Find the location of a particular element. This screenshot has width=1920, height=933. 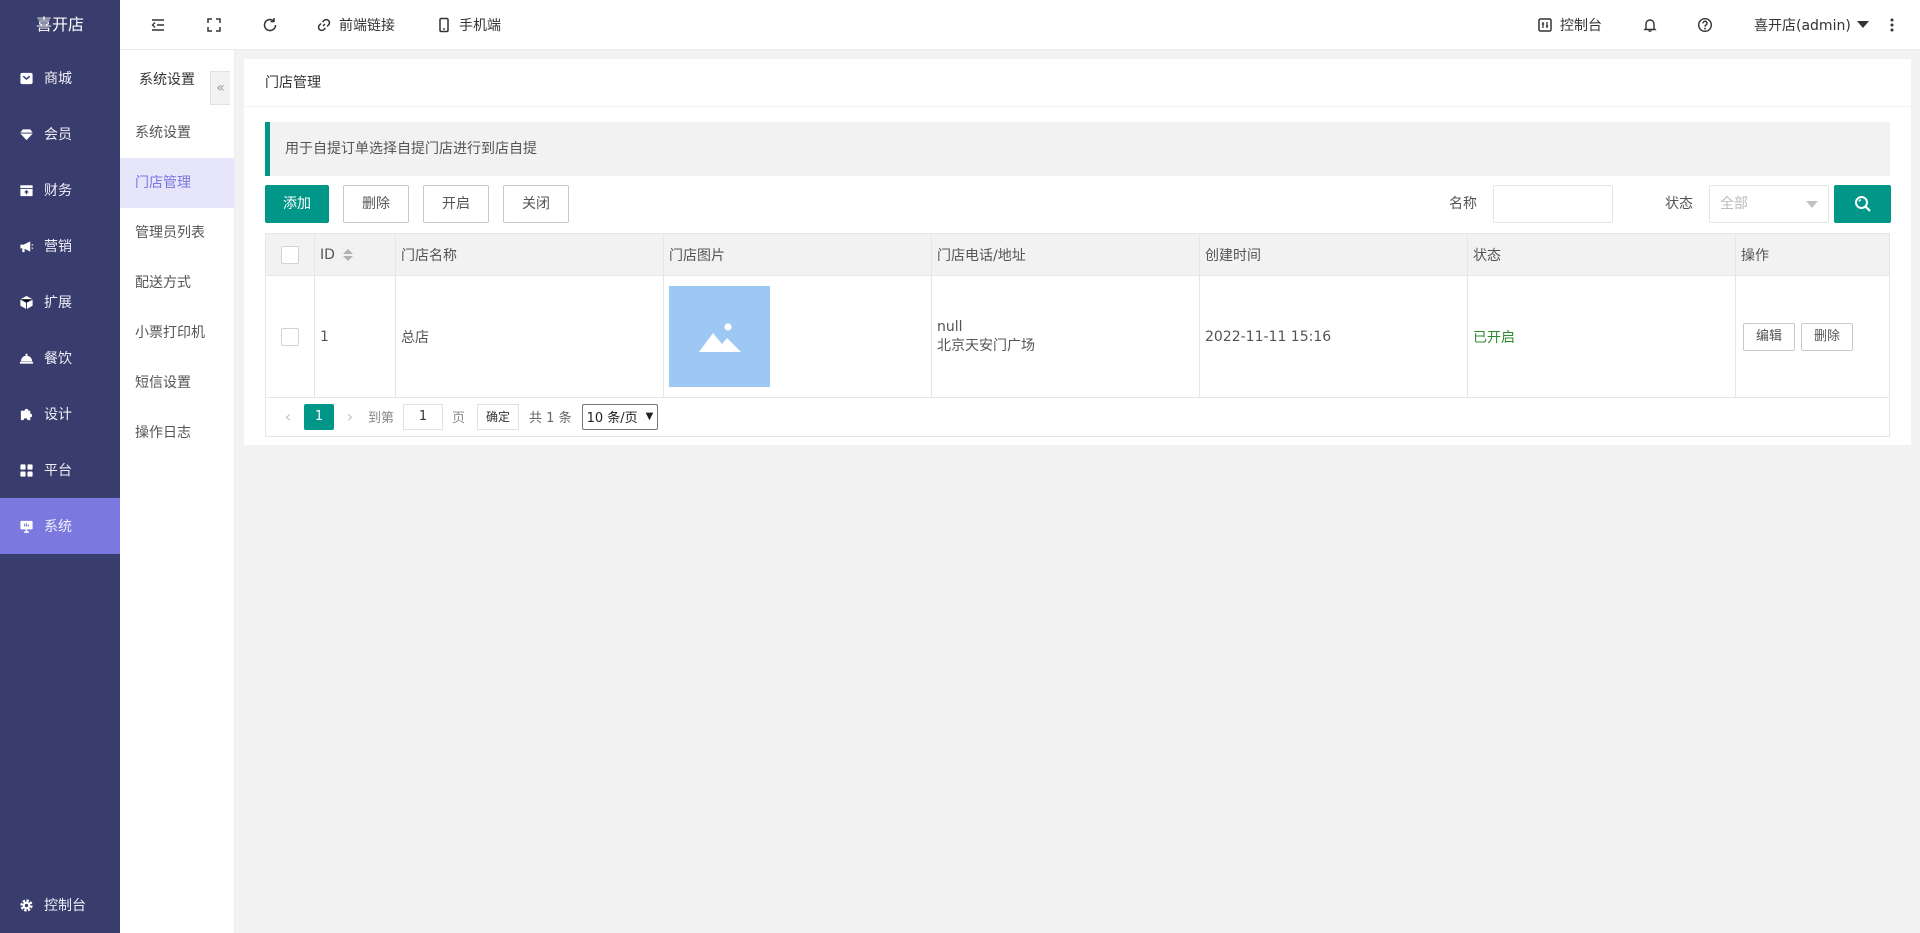

header-store-name: 门店名称 is located at coordinates (530, 254).